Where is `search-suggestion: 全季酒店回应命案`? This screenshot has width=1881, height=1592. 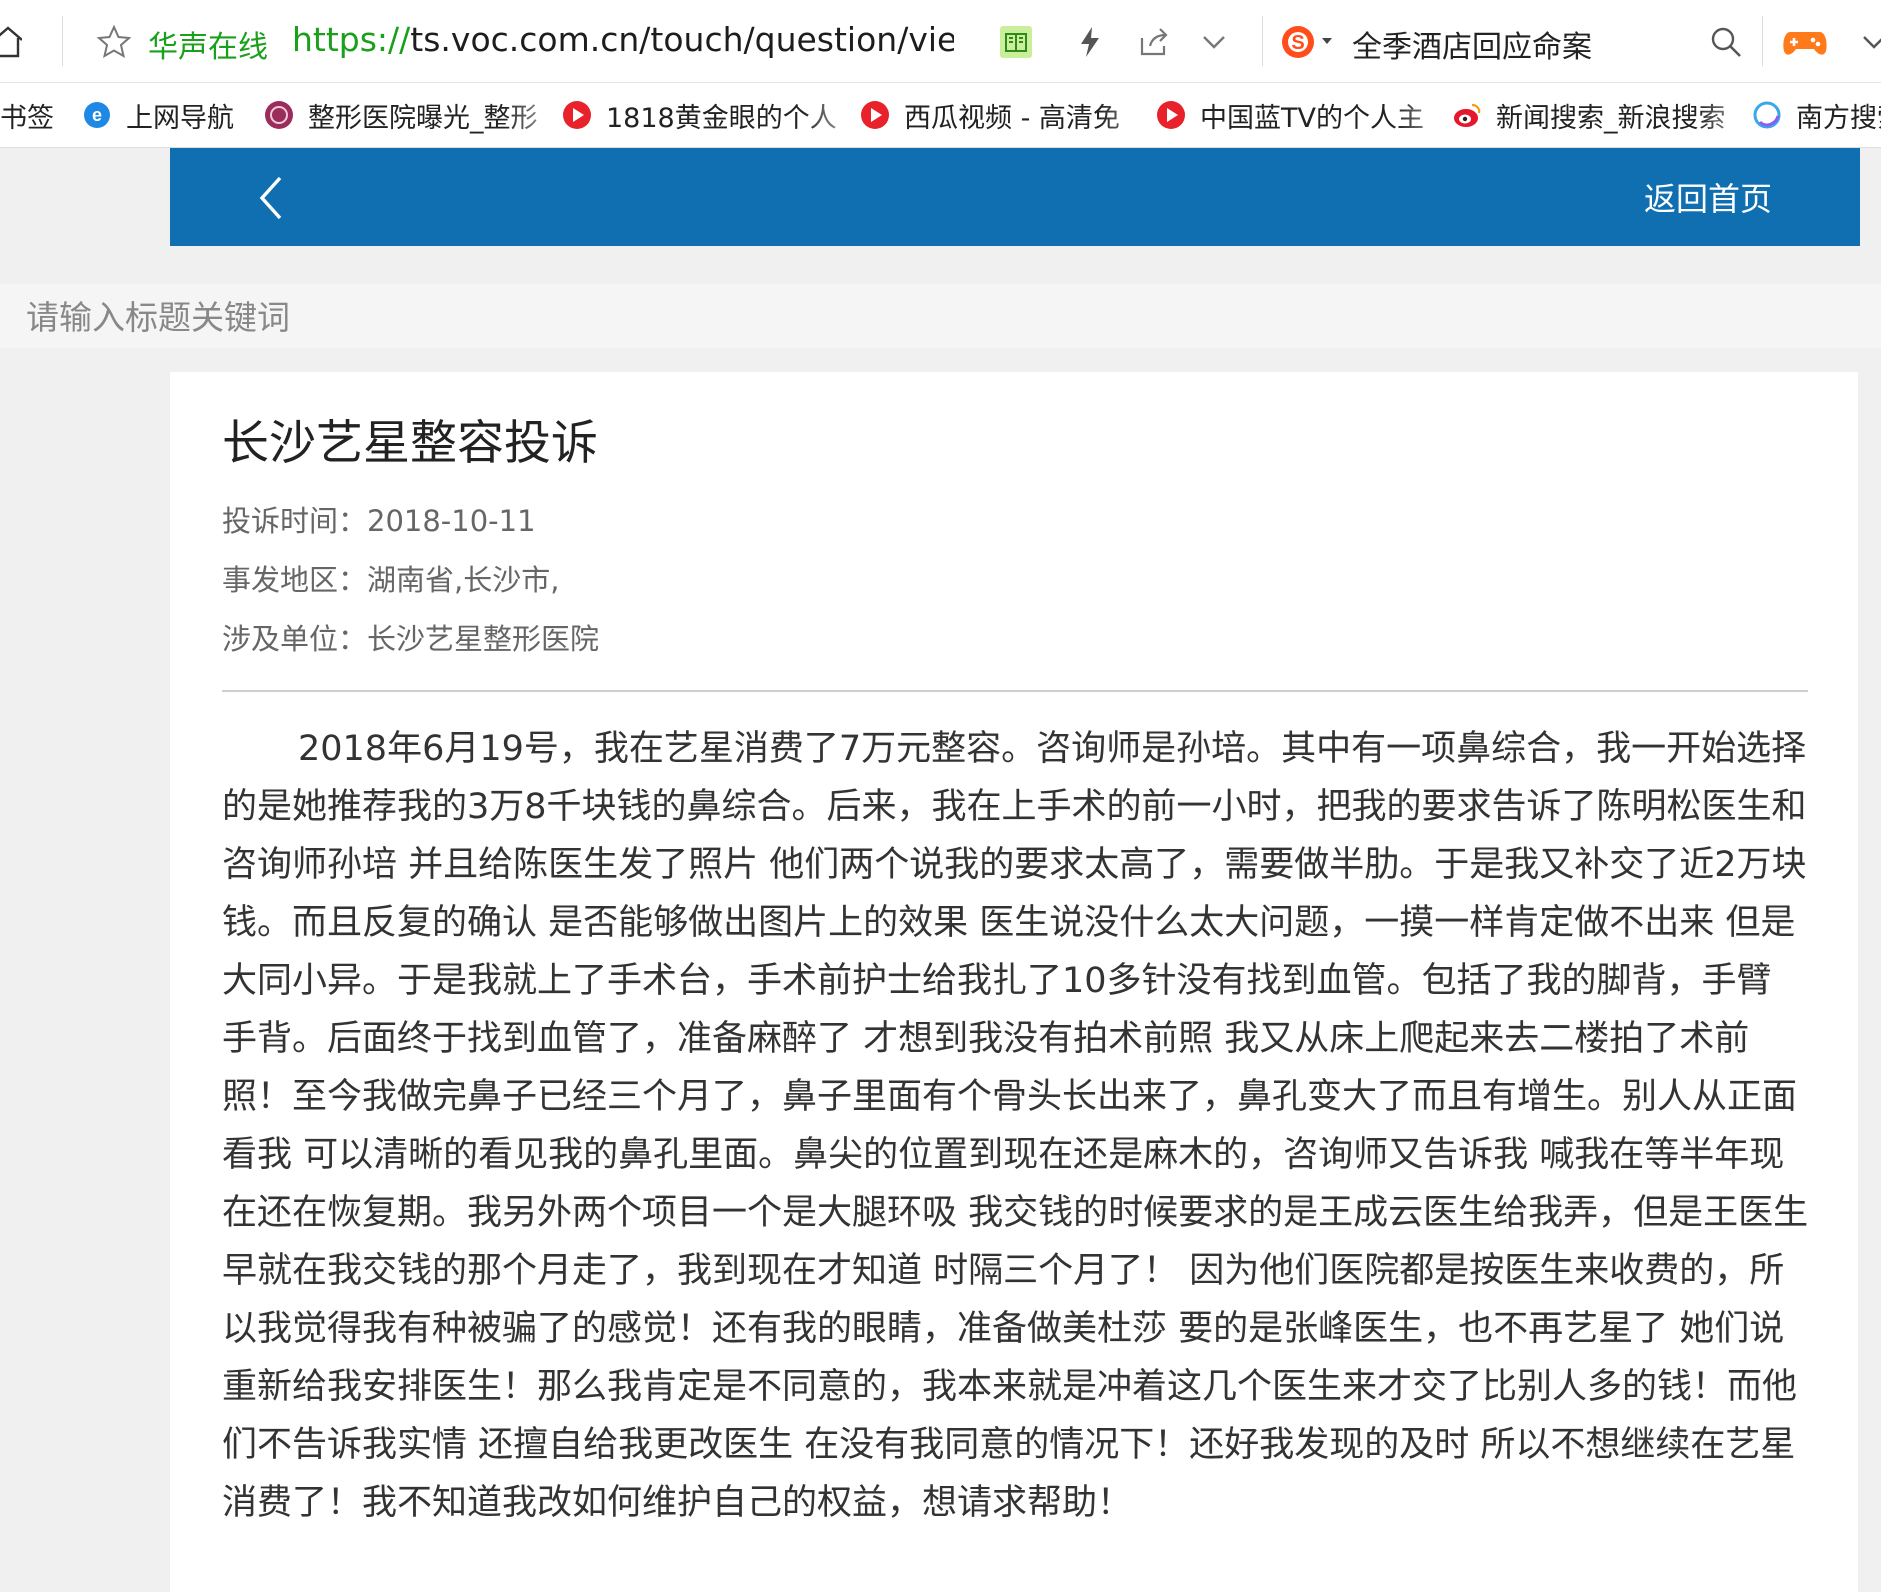 search-suggestion: 全季酒店回应命案 is located at coordinates (1472, 44).